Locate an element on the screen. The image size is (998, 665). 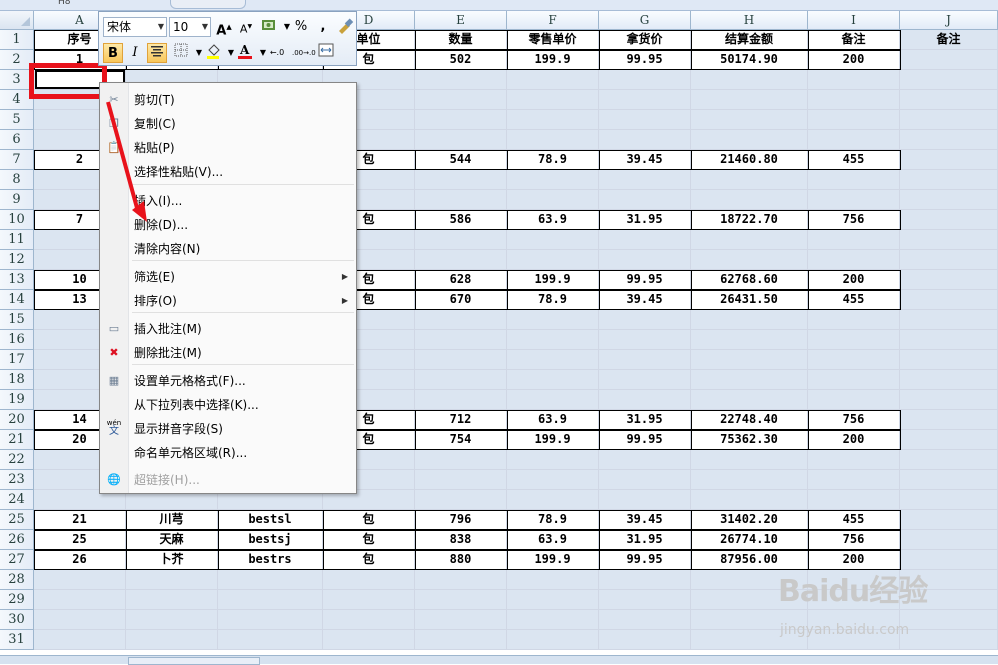
row-header-26: 26 is located at coordinates (17, 540).